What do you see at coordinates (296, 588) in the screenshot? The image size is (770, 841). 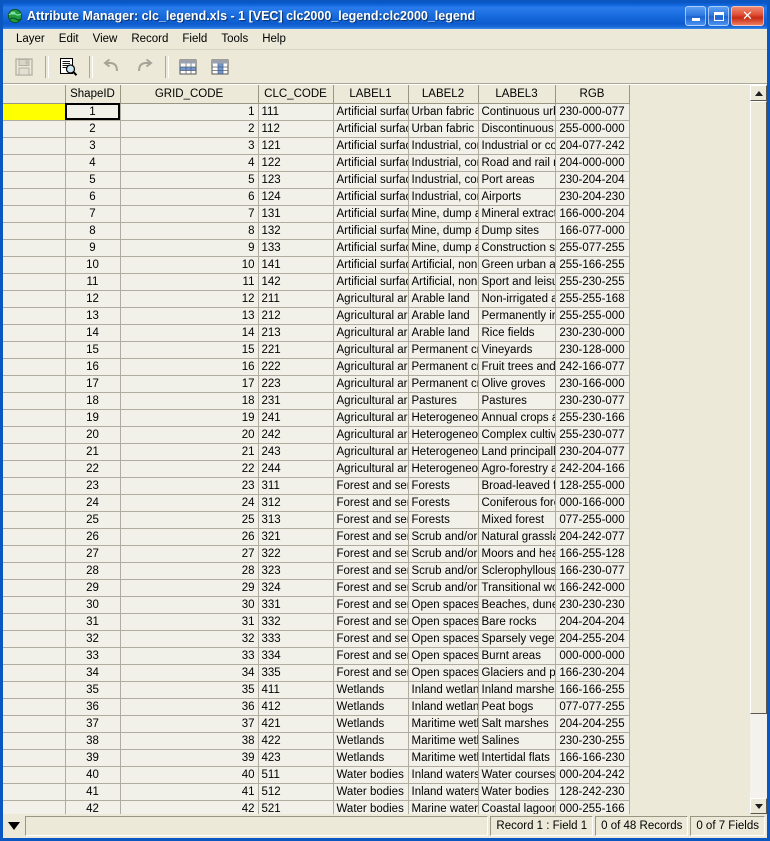 I see `cell-clc-code: 324` at bounding box center [296, 588].